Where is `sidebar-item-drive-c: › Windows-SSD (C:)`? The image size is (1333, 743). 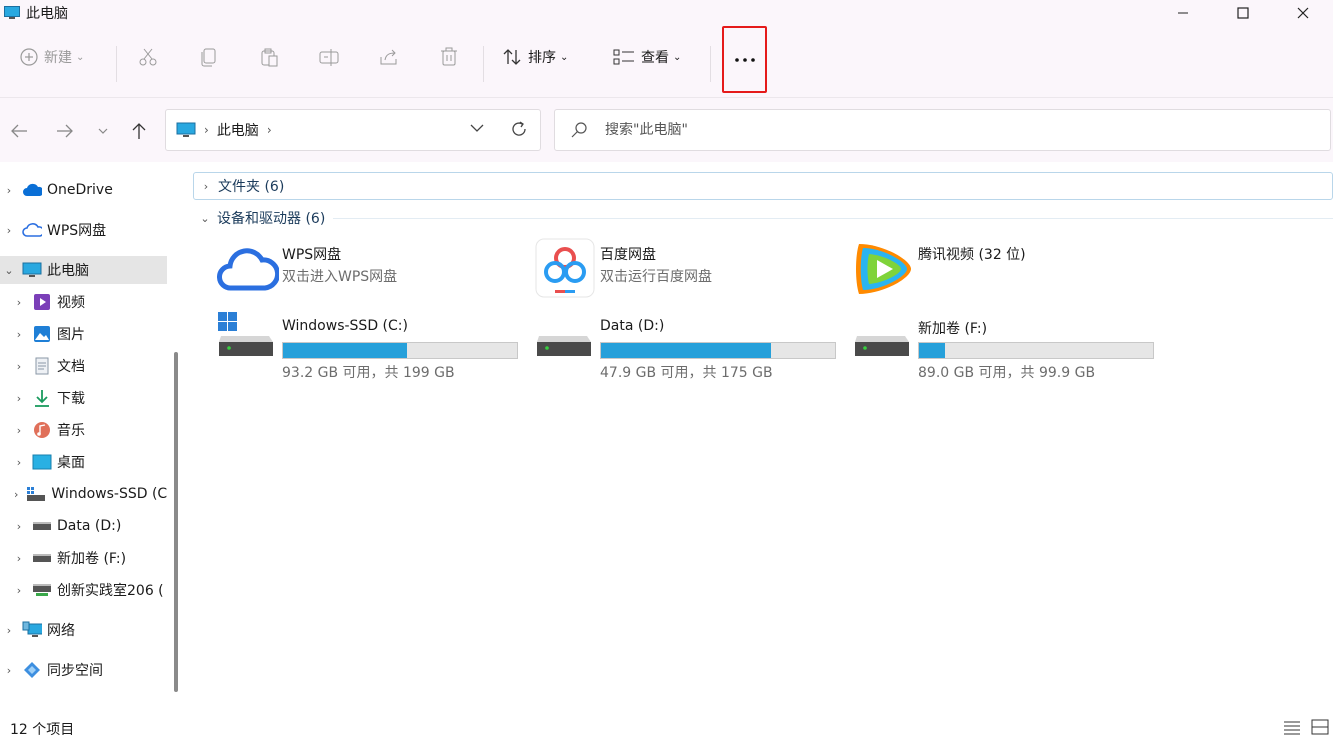 sidebar-item-drive-c: › Windows-SSD (C:) is located at coordinates (83, 494).